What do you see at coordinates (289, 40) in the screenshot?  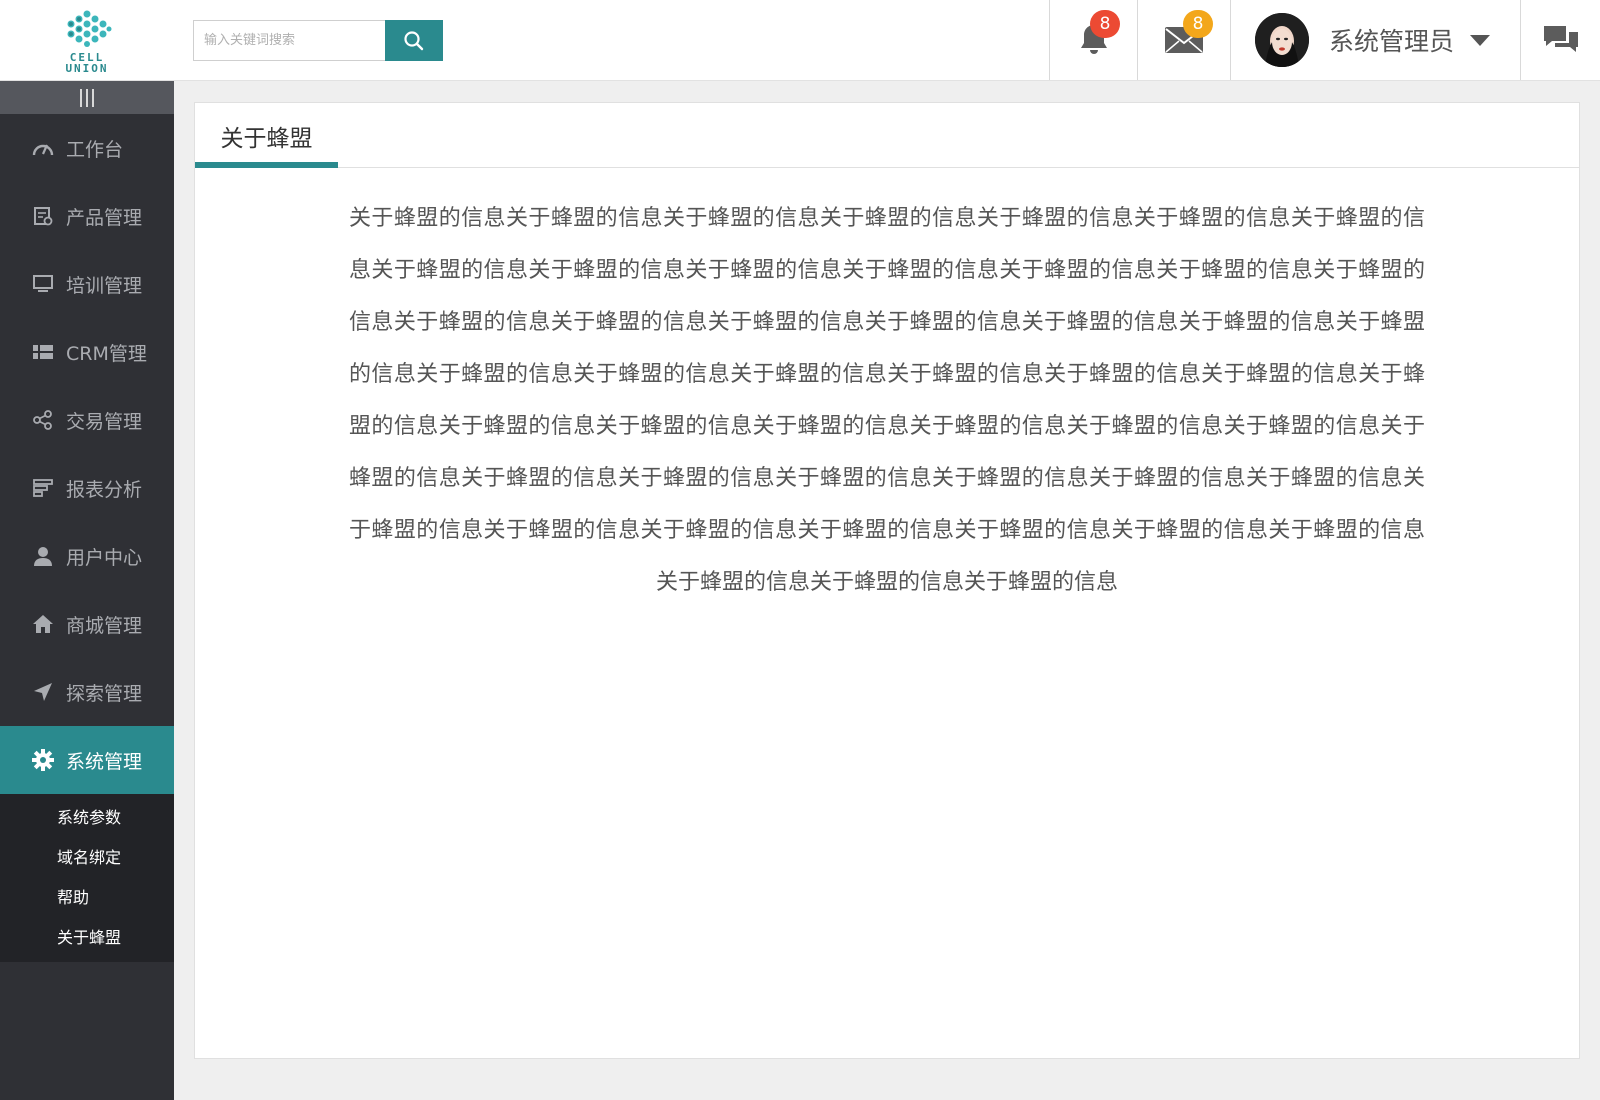 I see `search-input` at bounding box center [289, 40].